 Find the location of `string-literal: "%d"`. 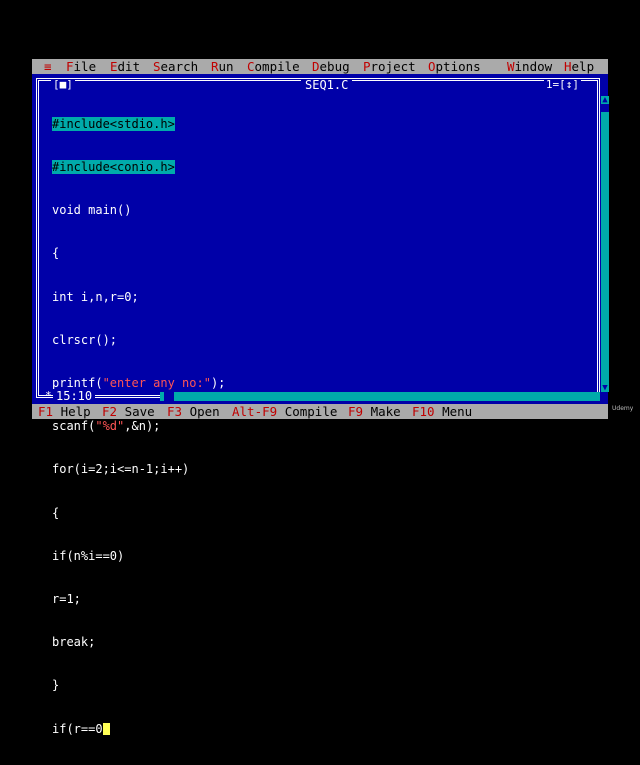

string-literal: "%d" is located at coordinates (110, 426).